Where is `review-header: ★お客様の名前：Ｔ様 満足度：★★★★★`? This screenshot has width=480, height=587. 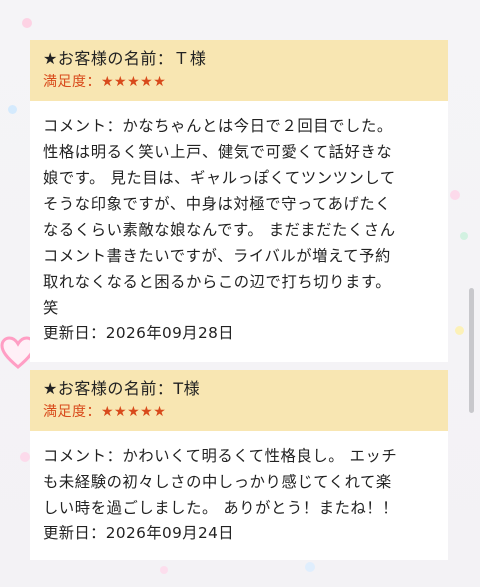
review-header: ★お客様の名前：Ｔ様 満足度：★★★★★ is located at coordinates (239, 70).